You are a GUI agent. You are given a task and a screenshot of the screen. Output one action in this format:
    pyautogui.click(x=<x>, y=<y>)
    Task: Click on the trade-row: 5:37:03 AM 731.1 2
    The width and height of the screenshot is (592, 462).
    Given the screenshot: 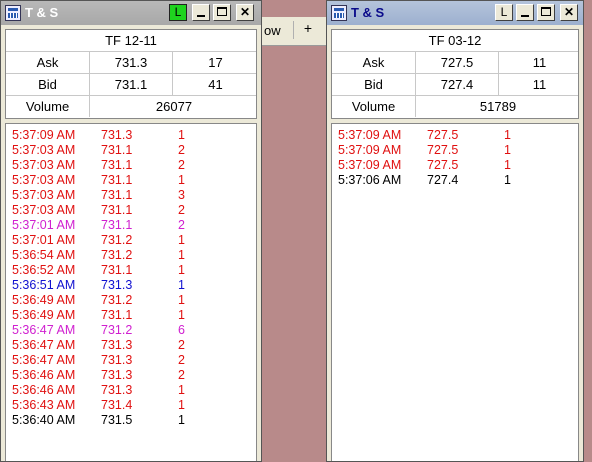 What is the action you would take?
    pyautogui.click(x=131, y=165)
    